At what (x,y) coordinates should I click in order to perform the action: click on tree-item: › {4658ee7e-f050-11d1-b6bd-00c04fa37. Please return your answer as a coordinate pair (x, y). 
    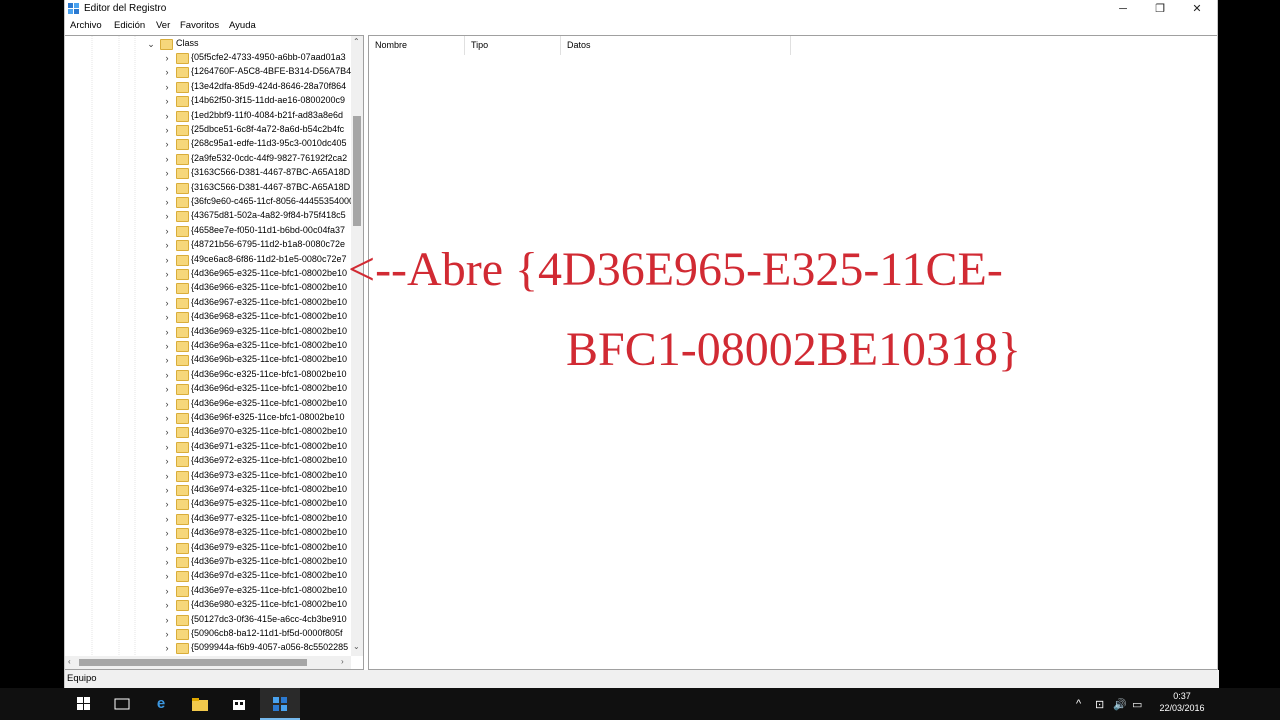
    Looking at the image, I should click on (208, 231).